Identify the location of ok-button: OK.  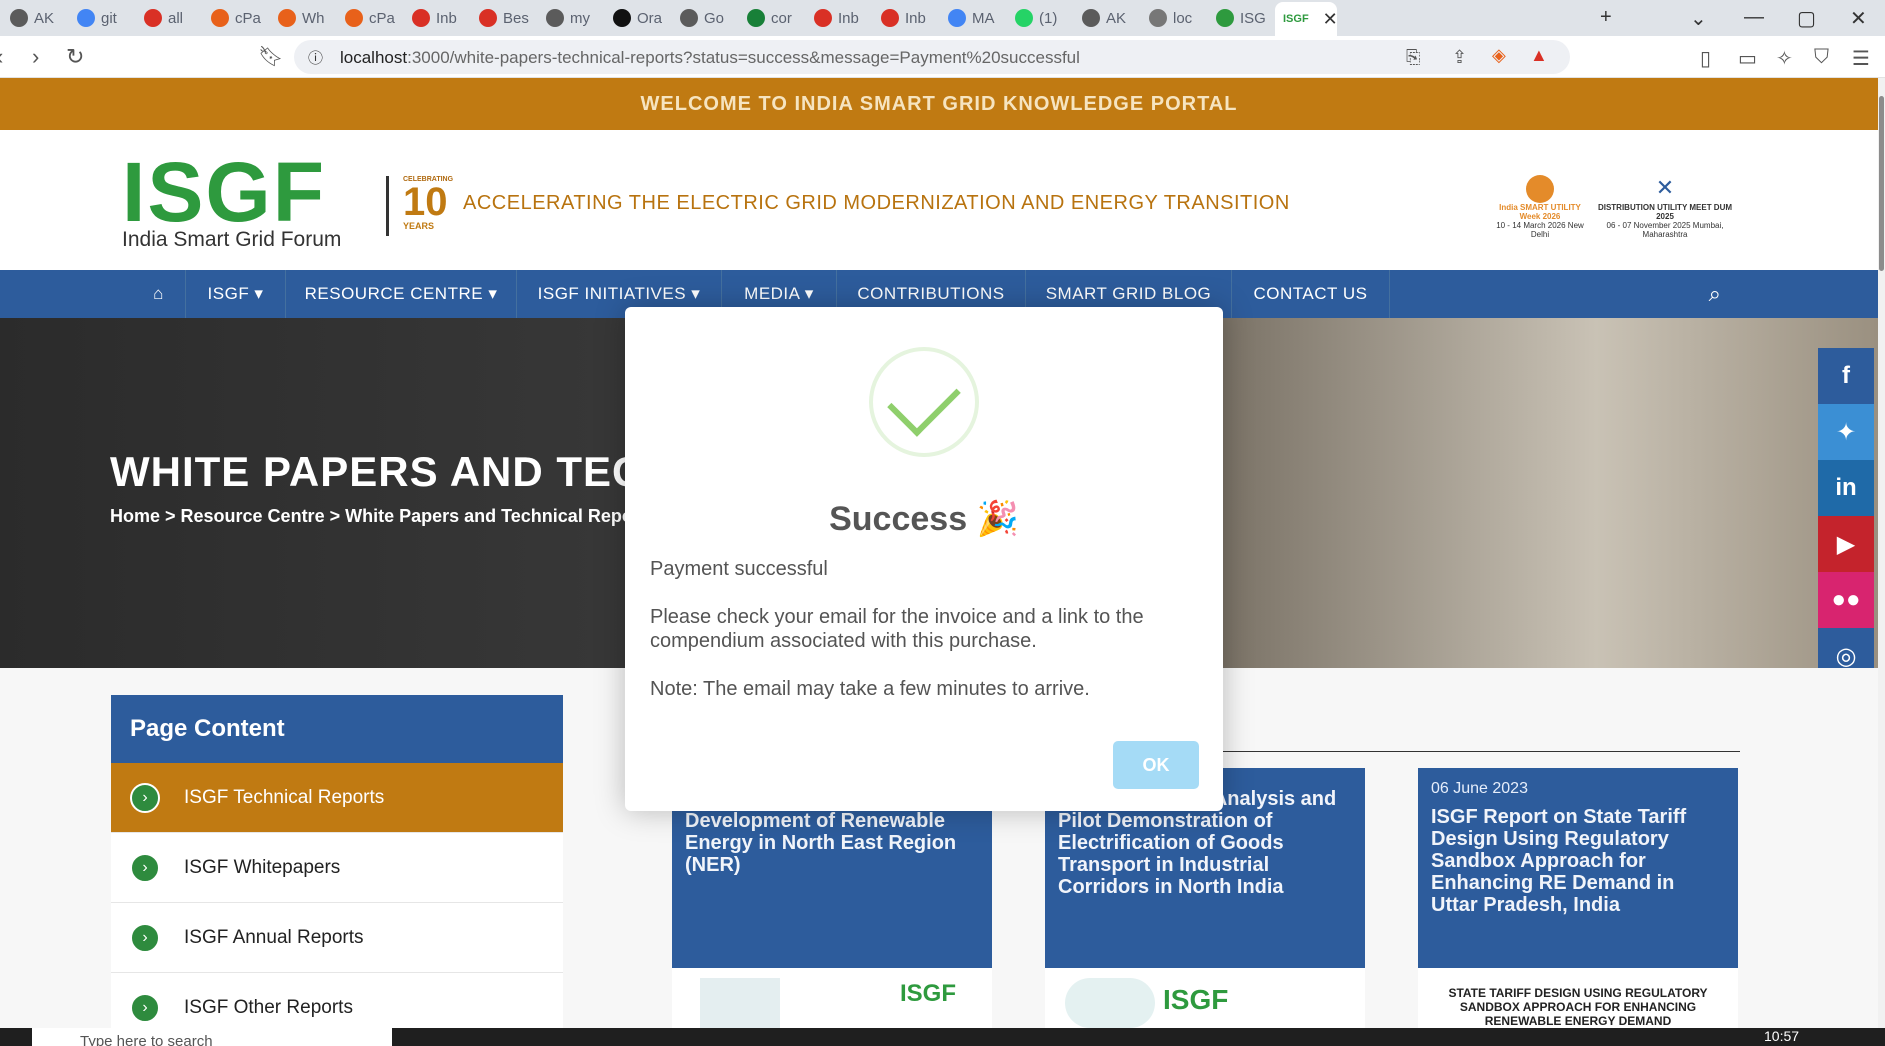
(1156, 765).